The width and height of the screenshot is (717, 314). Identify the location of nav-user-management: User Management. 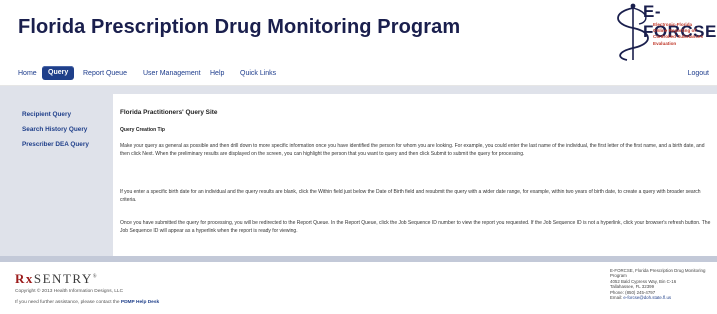
(172, 73).